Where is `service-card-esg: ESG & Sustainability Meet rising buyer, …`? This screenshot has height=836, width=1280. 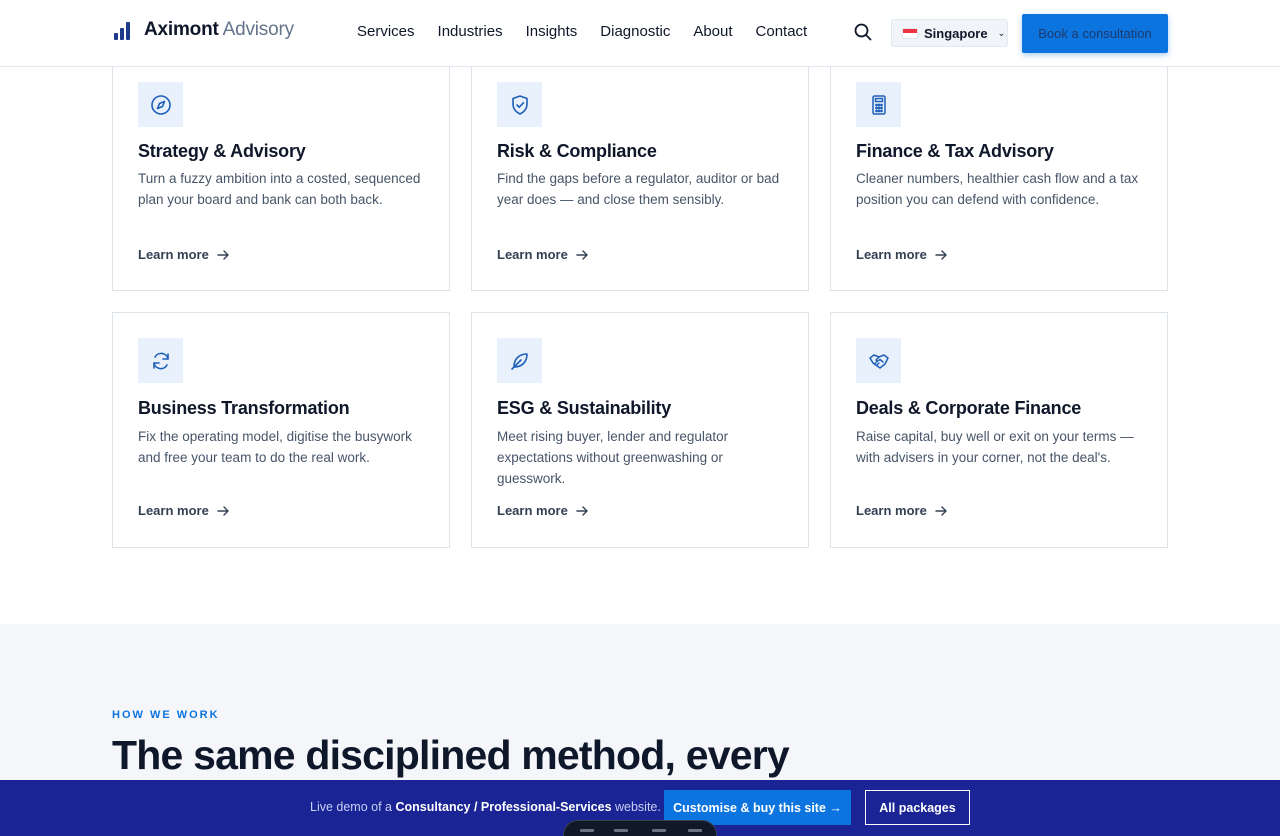 service-card-esg: ESG & Sustainability Meet rising buyer, … is located at coordinates (640, 430).